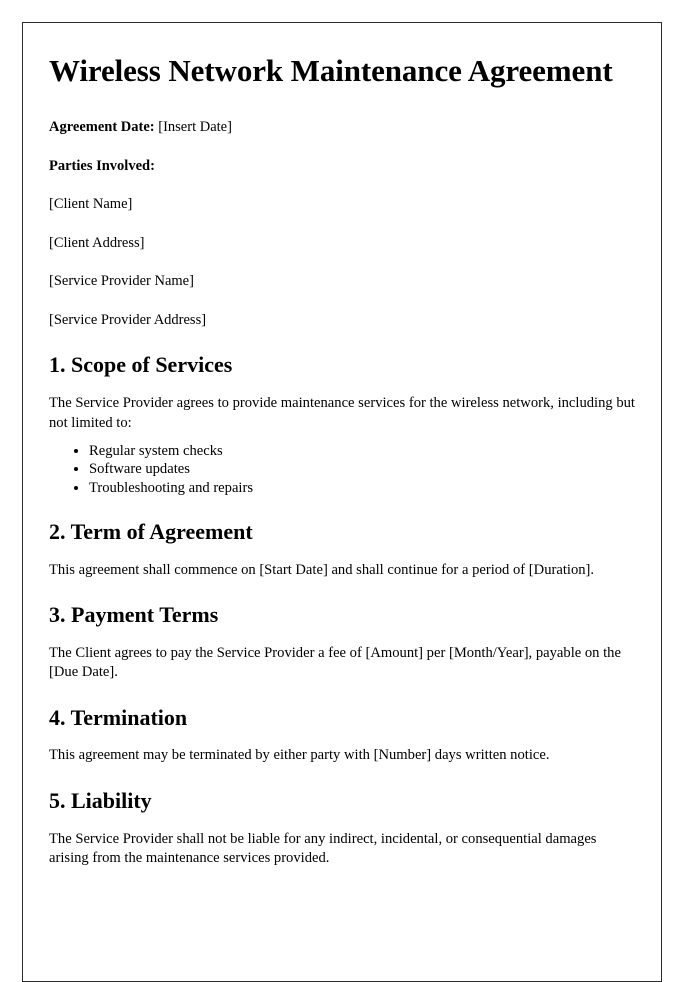 Image resolution: width=700 pixels, height=982 pixels. I want to click on agreement-date-label: Agreement Date:, so click(102, 127).